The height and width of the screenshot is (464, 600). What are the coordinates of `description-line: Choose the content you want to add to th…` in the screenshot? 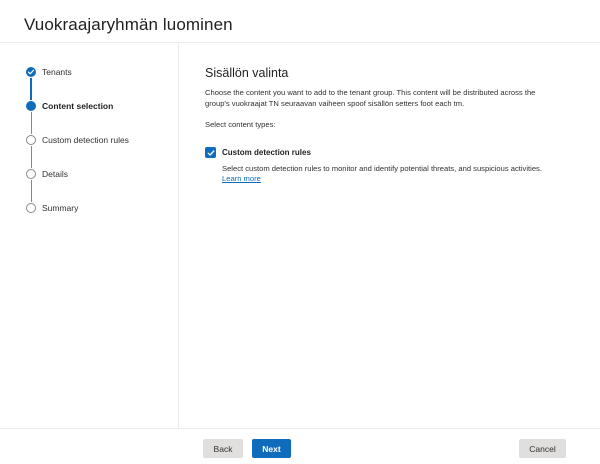 It's located at (370, 92).